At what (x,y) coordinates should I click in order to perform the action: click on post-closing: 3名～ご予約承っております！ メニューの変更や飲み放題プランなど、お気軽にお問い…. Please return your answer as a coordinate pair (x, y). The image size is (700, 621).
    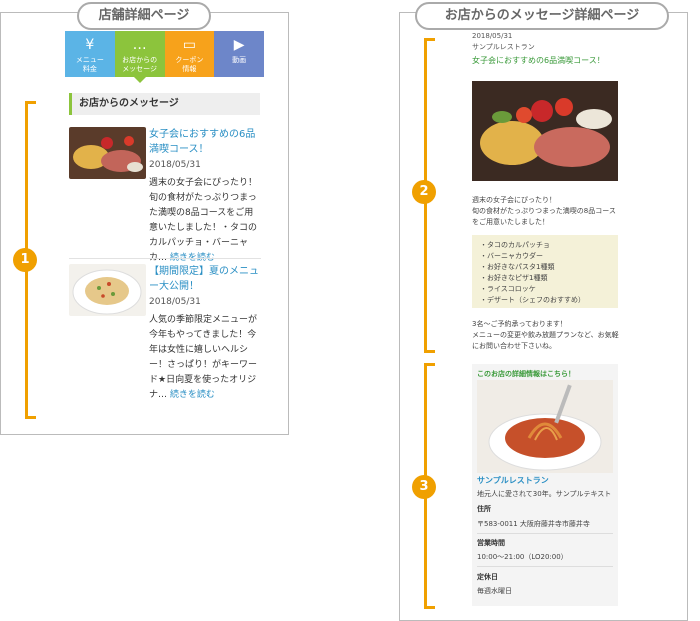
    Looking at the image, I should click on (546, 335).